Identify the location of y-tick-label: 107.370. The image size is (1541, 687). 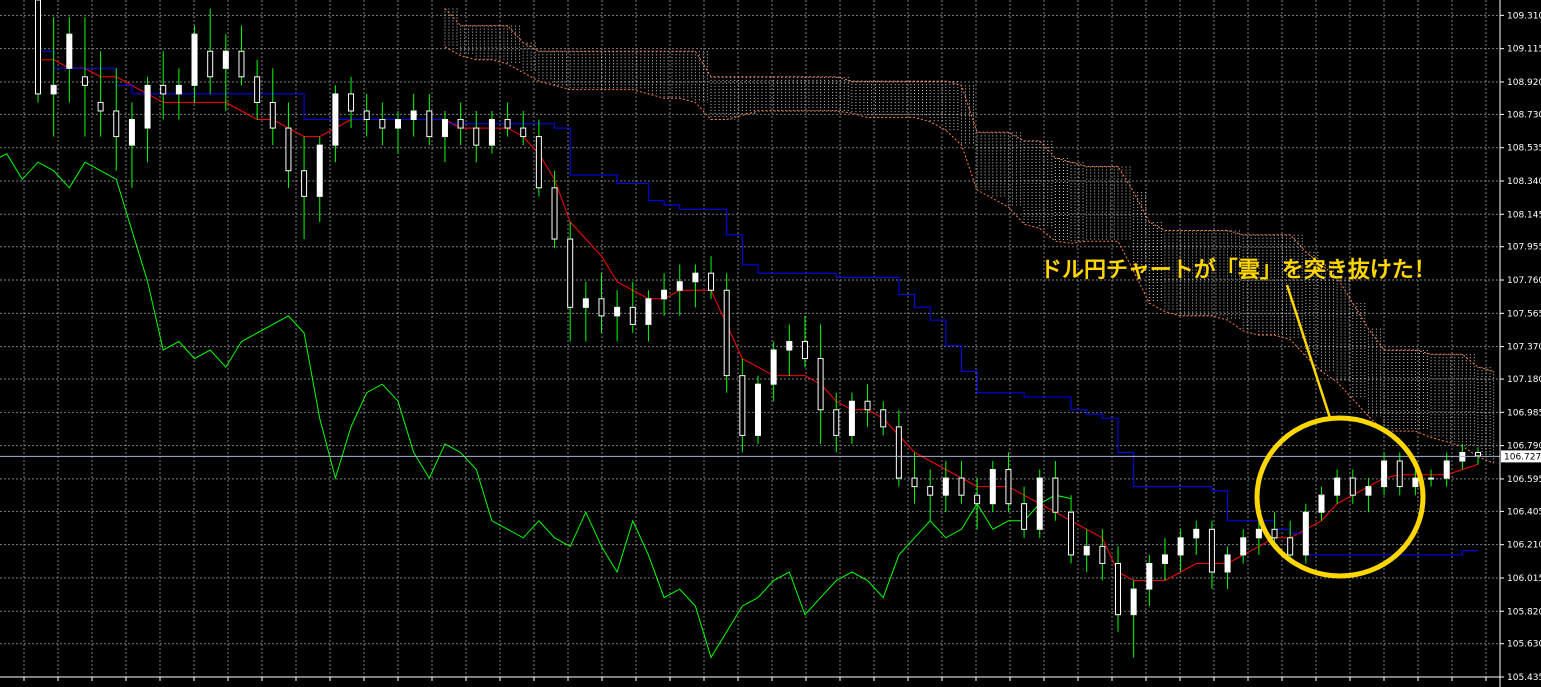
(1524, 348).